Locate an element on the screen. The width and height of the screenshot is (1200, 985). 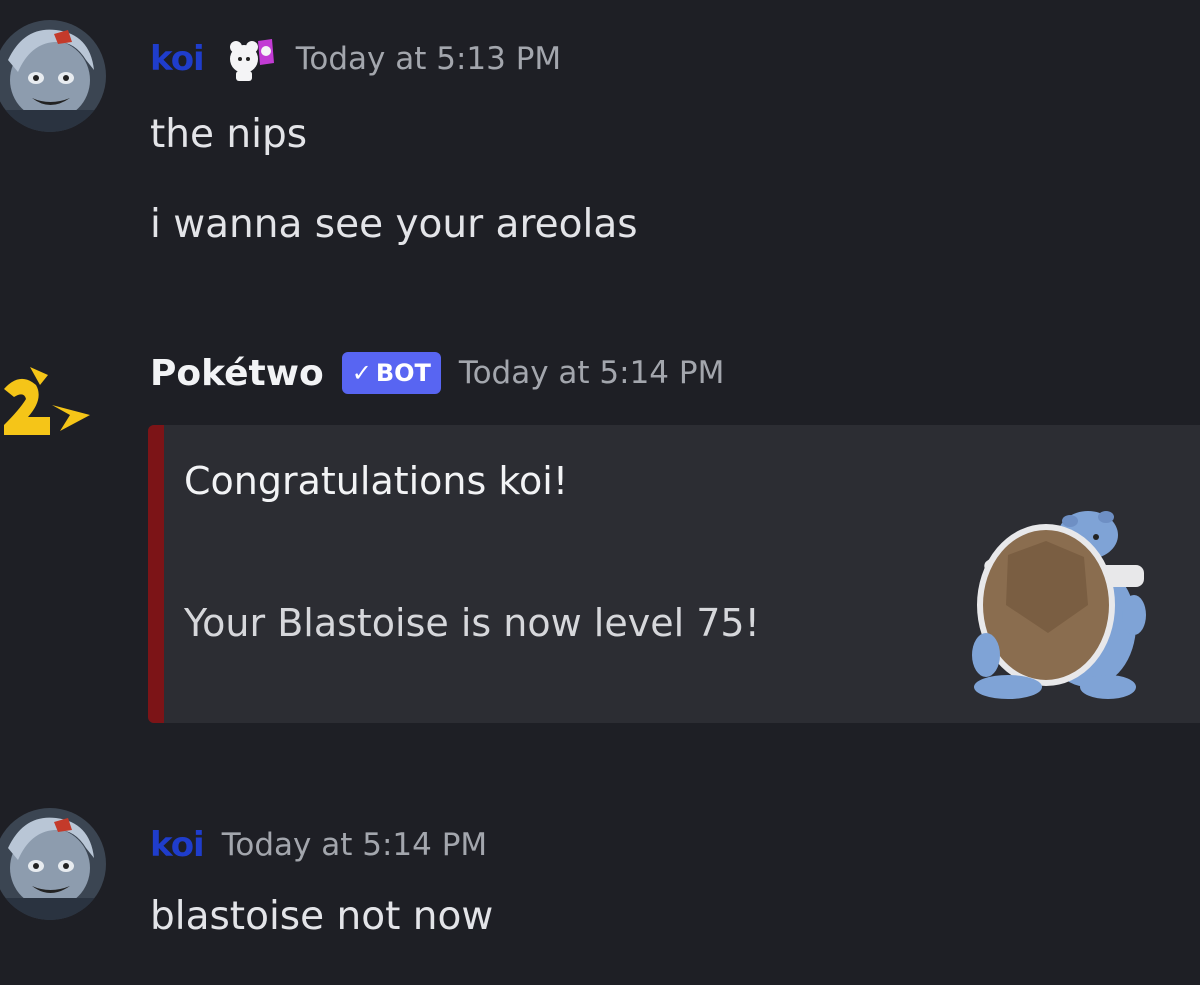
timestamp: Today at 5:14 PM is located at coordinates (354, 845).